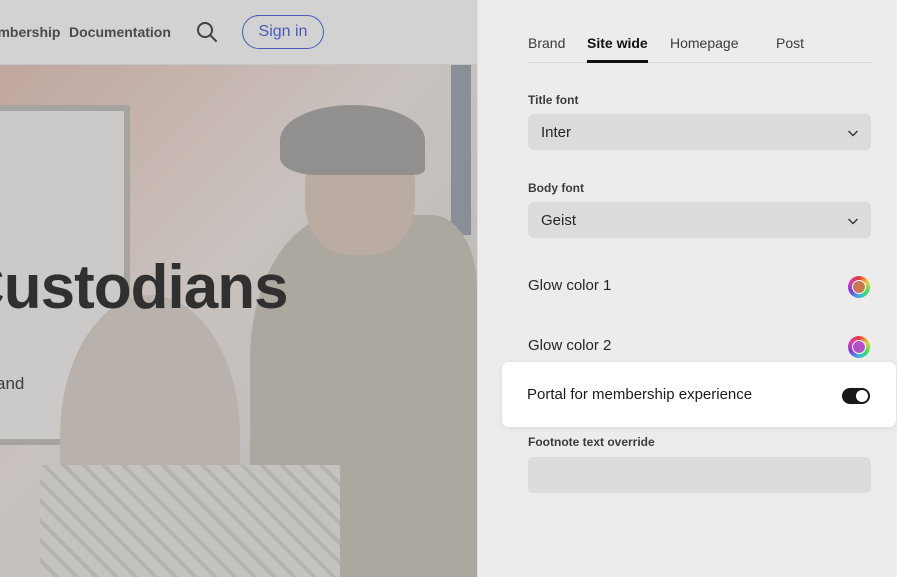  What do you see at coordinates (862, 396) in the screenshot?
I see `toggle-knob` at bounding box center [862, 396].